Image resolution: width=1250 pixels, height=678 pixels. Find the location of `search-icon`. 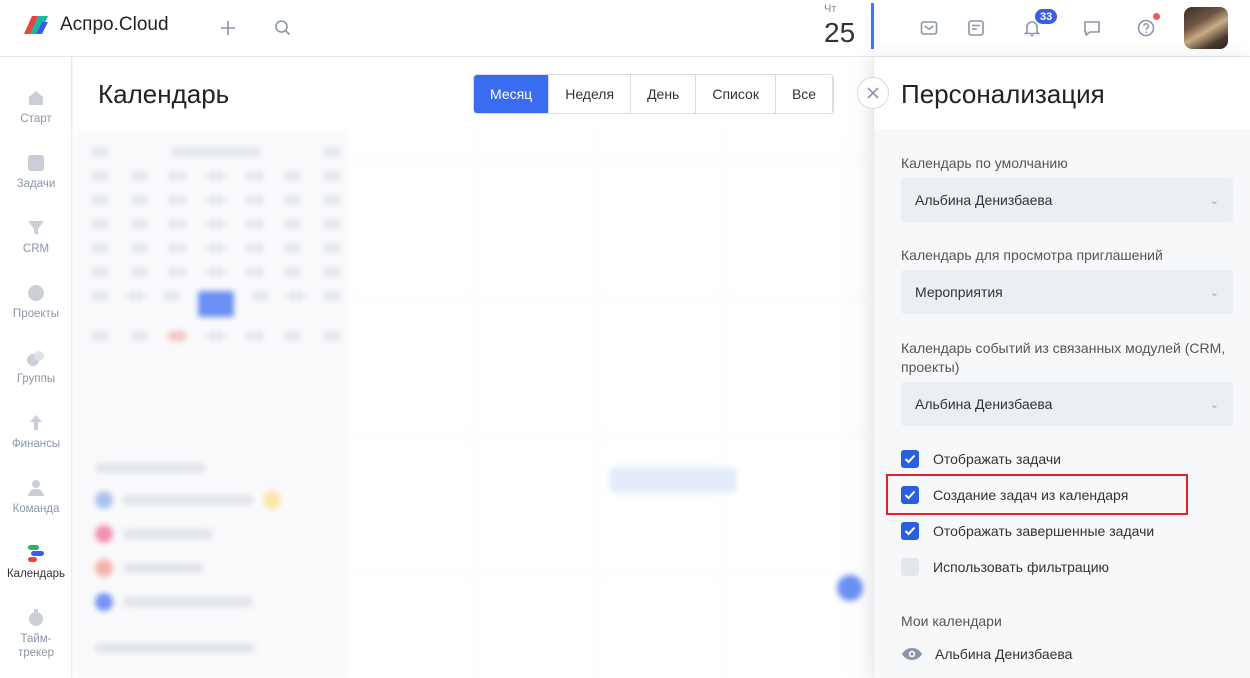

search-icon is located at coordinates (283, 28).